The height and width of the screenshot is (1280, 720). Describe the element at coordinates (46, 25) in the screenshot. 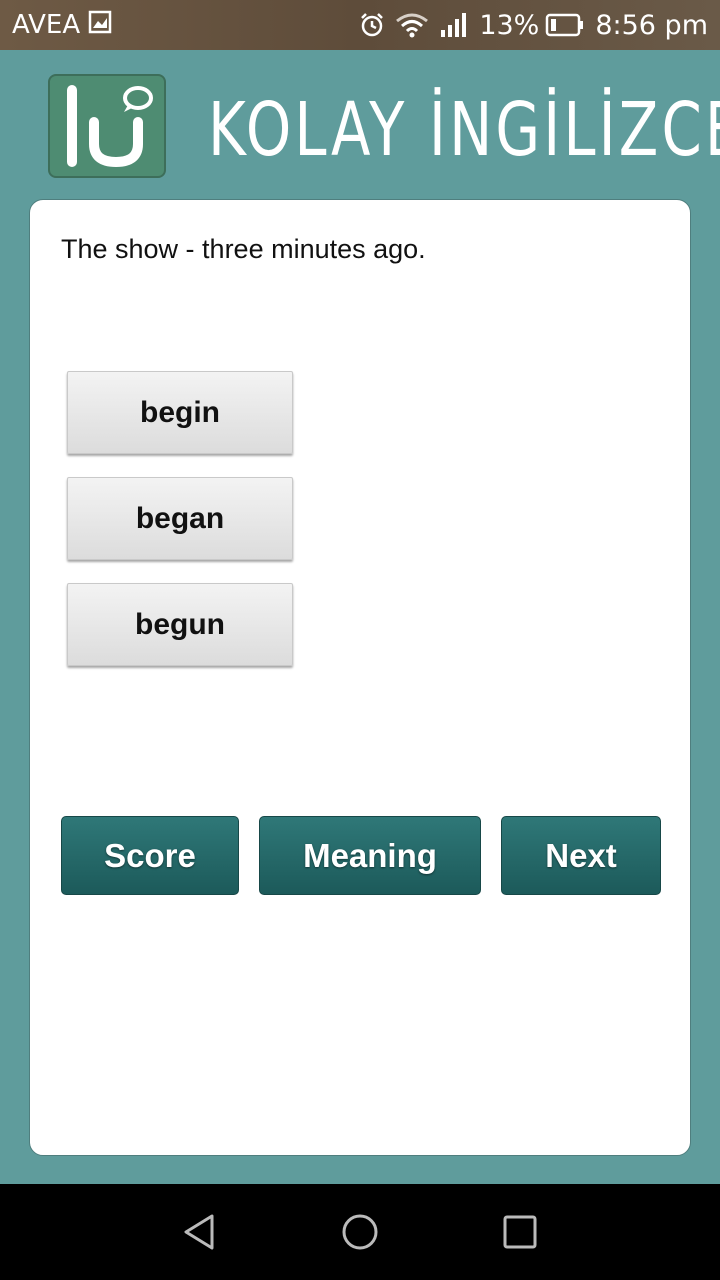

I see `carrier-label: AVEA` at that location.